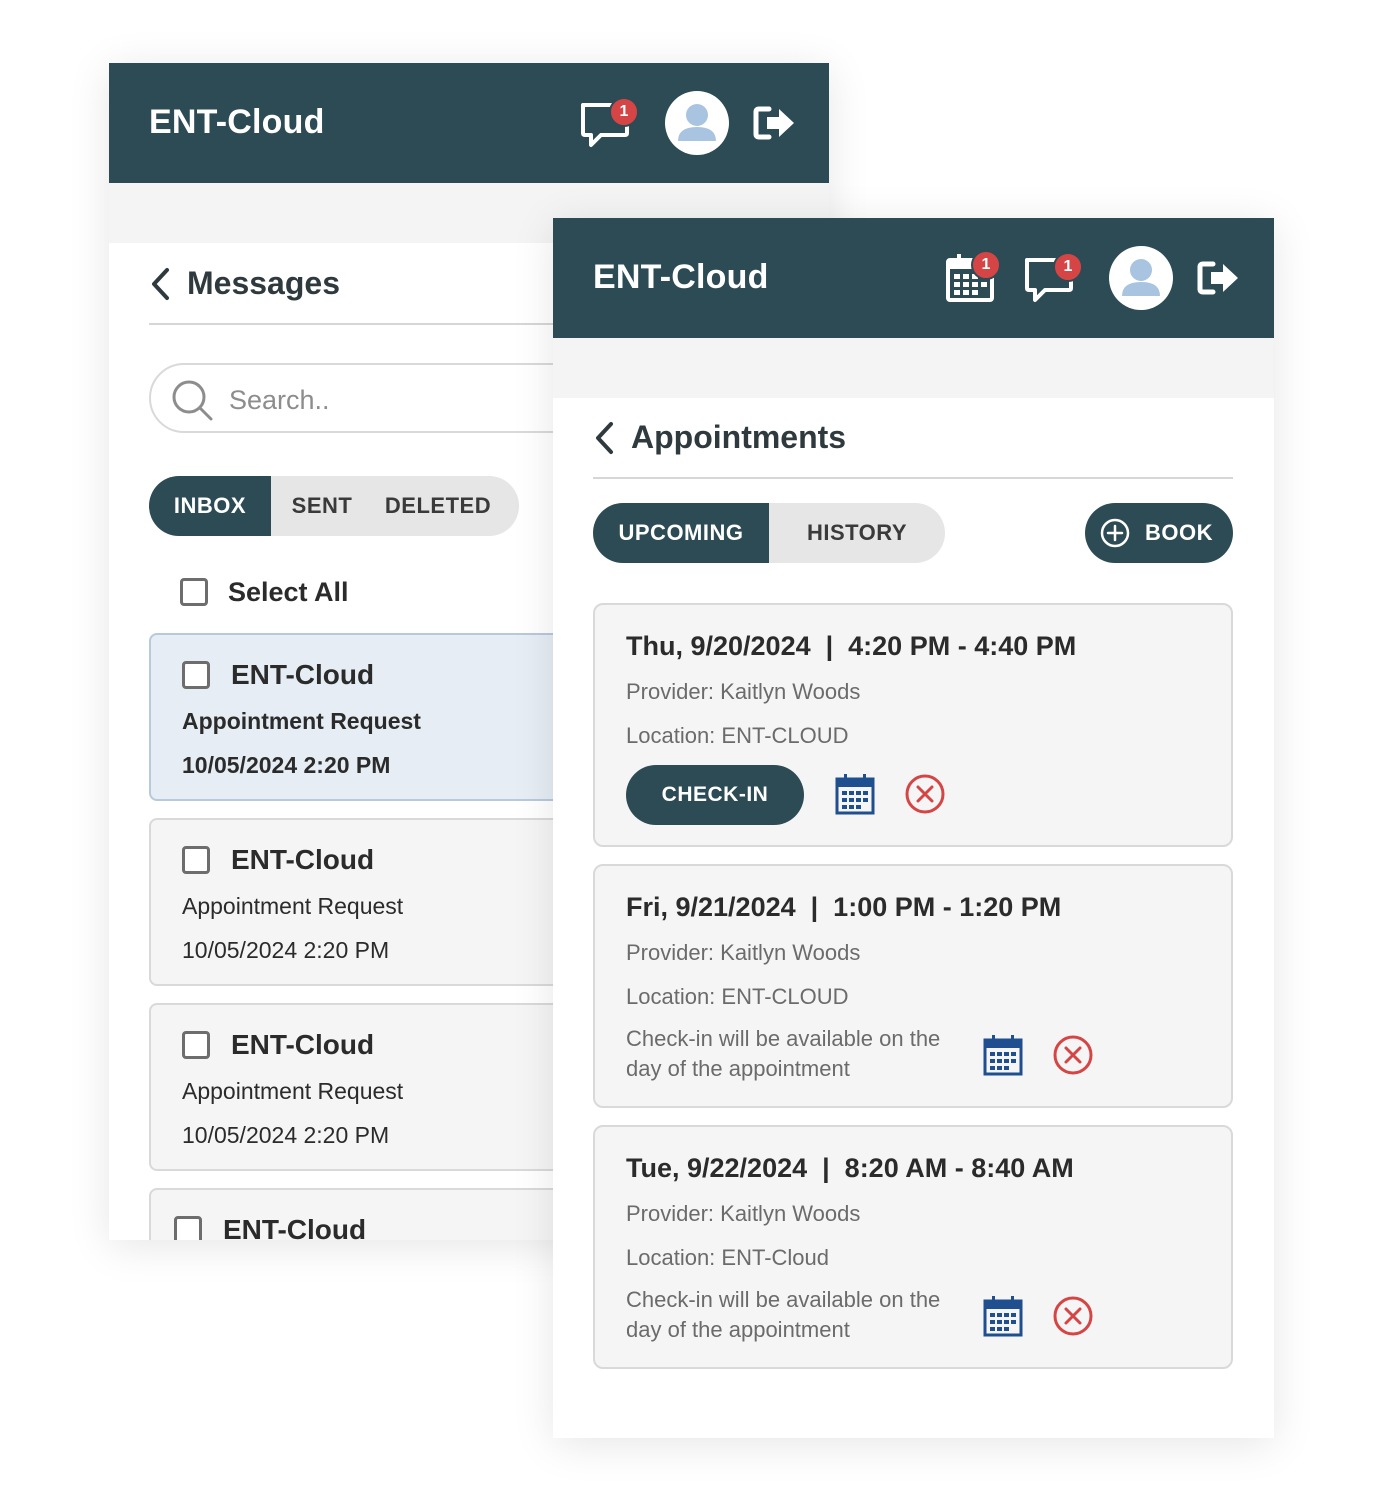  What do you see at coordinates (322, 506) in the screenshot?
I see `tab-sent: SENT` at bounding box center [322, 506].